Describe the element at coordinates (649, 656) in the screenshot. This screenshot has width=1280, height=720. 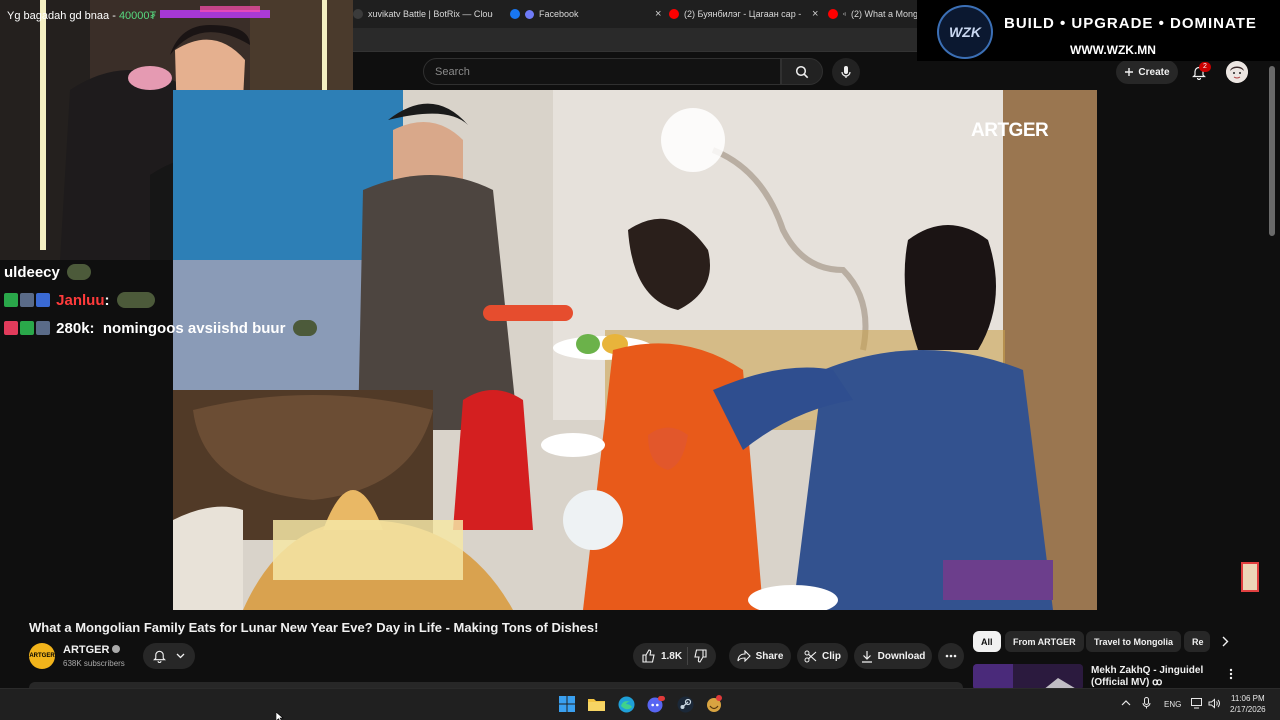
I see `thumbs-up-icon` at that location.